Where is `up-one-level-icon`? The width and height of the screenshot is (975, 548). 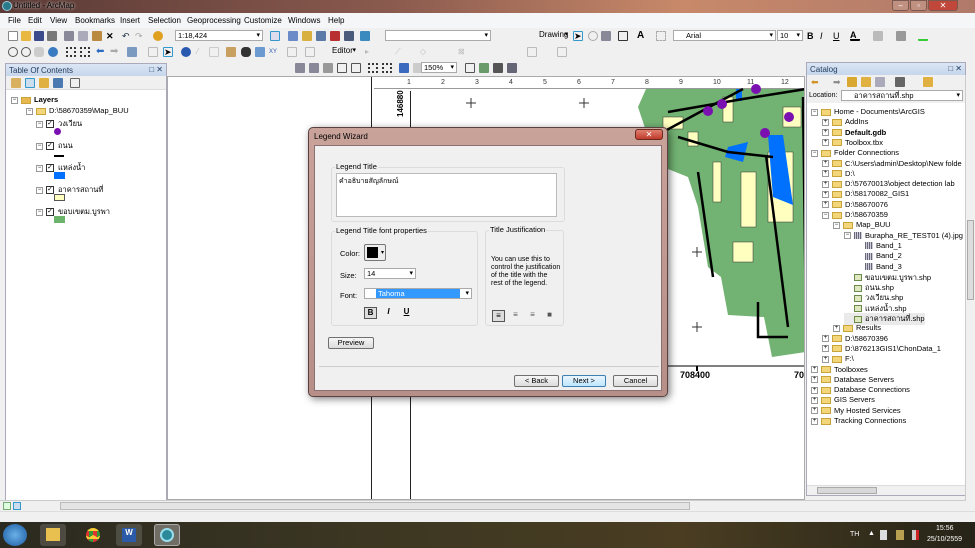
up-one-level-icon is located at coordinates (852, 82).